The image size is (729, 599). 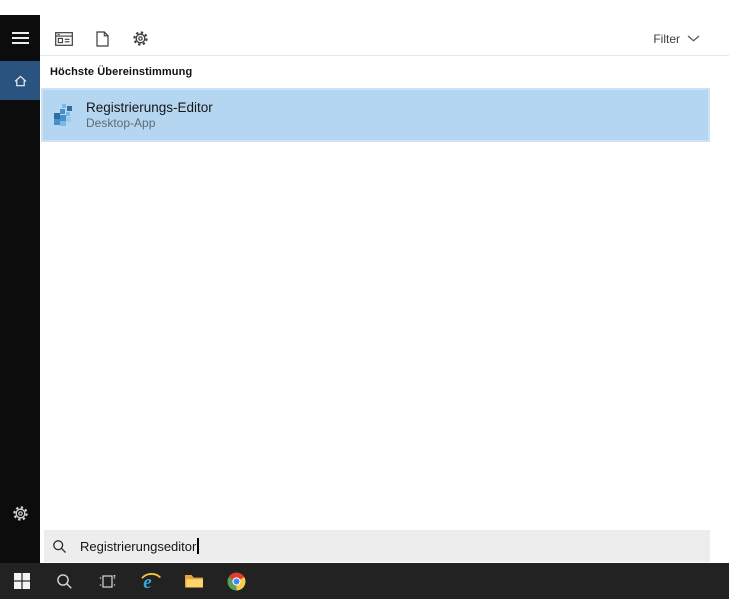 I want to click on windows-start-icon, so click(x=21, y=581).